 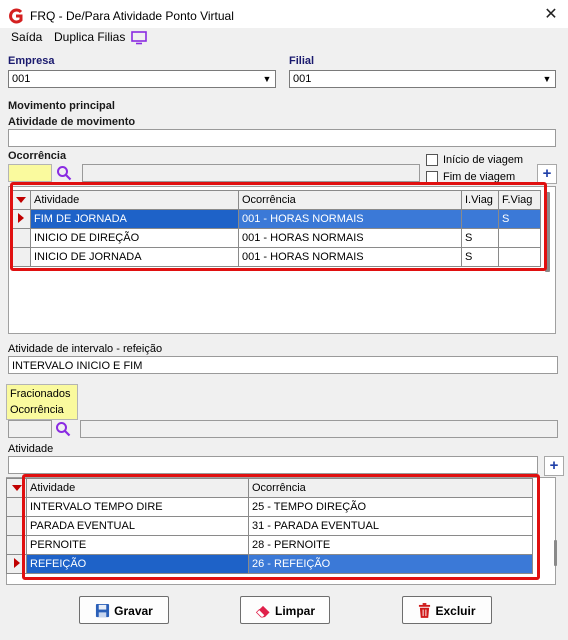 What do you see at coordinates (432, 160) in the screenshot?
I see `inicio-viagem-checkbox` at bounding box center [432, 160].